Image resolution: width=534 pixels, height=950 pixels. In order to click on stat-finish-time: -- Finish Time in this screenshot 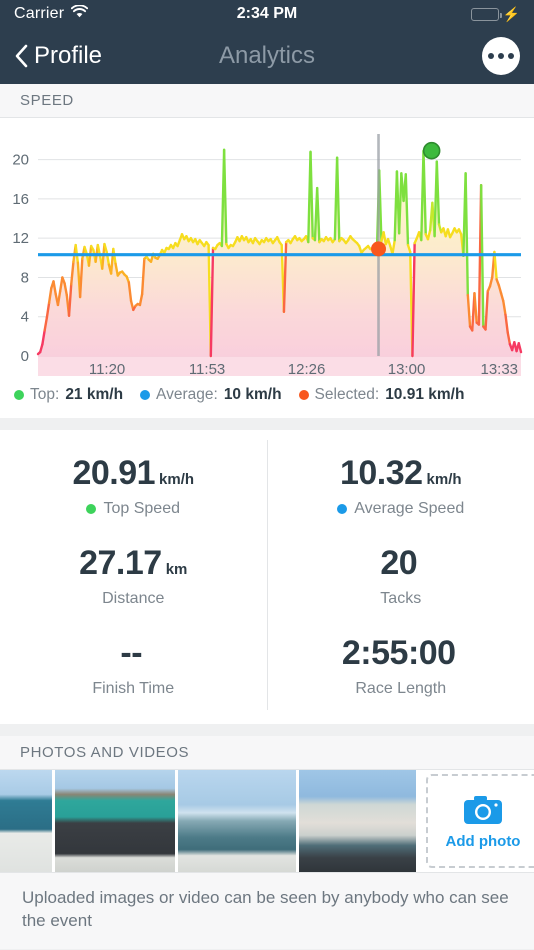, I will do `click(133, 665)`.